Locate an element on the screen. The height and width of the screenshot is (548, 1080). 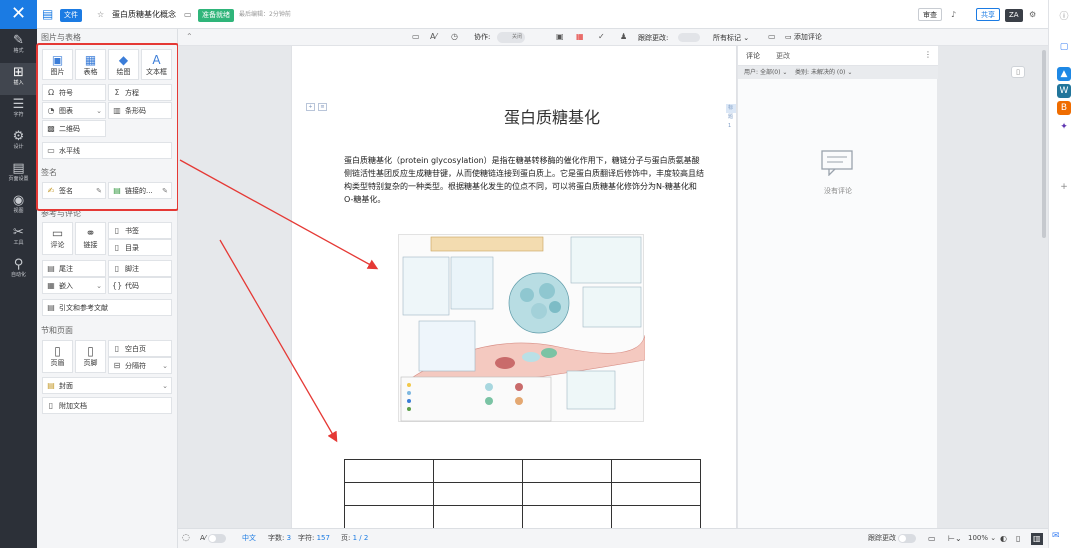
add-icon: + is located at coordinates (1064, 187).